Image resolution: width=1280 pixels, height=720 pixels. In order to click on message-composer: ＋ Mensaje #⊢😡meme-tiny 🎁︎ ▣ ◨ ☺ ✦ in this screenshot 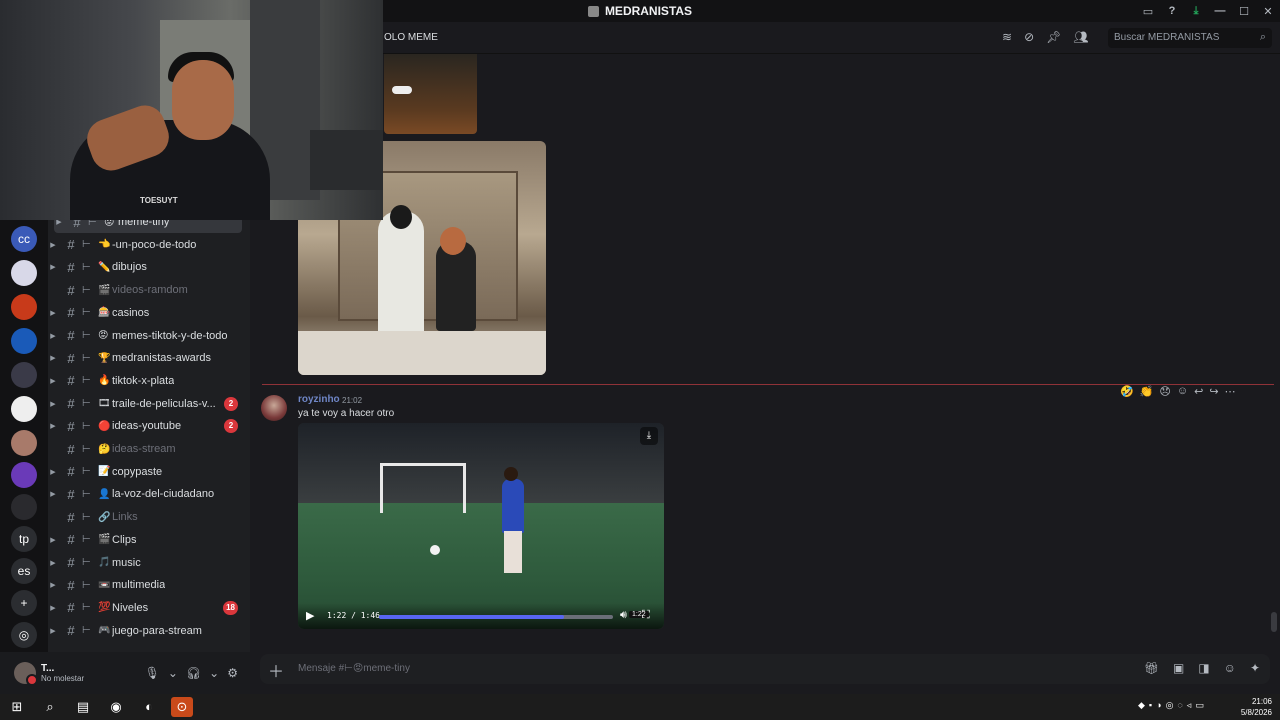, I will do `click(765, 669)`.